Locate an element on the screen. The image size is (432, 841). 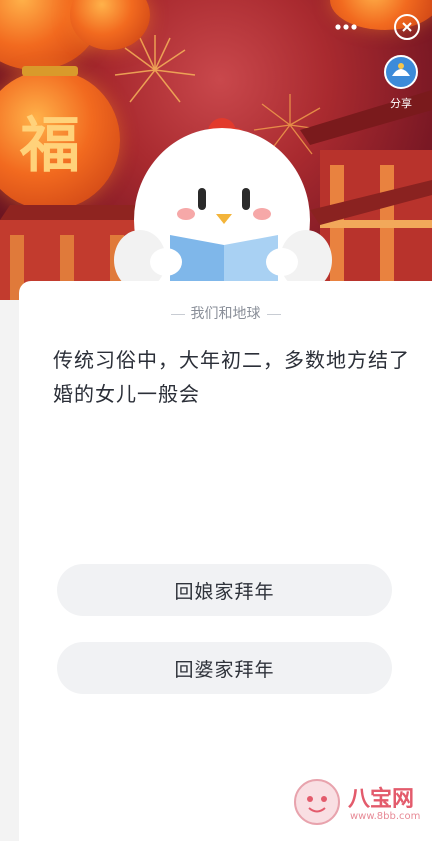
answer-option-label: 回娘家拜年 is located at coordinates (224, 591).